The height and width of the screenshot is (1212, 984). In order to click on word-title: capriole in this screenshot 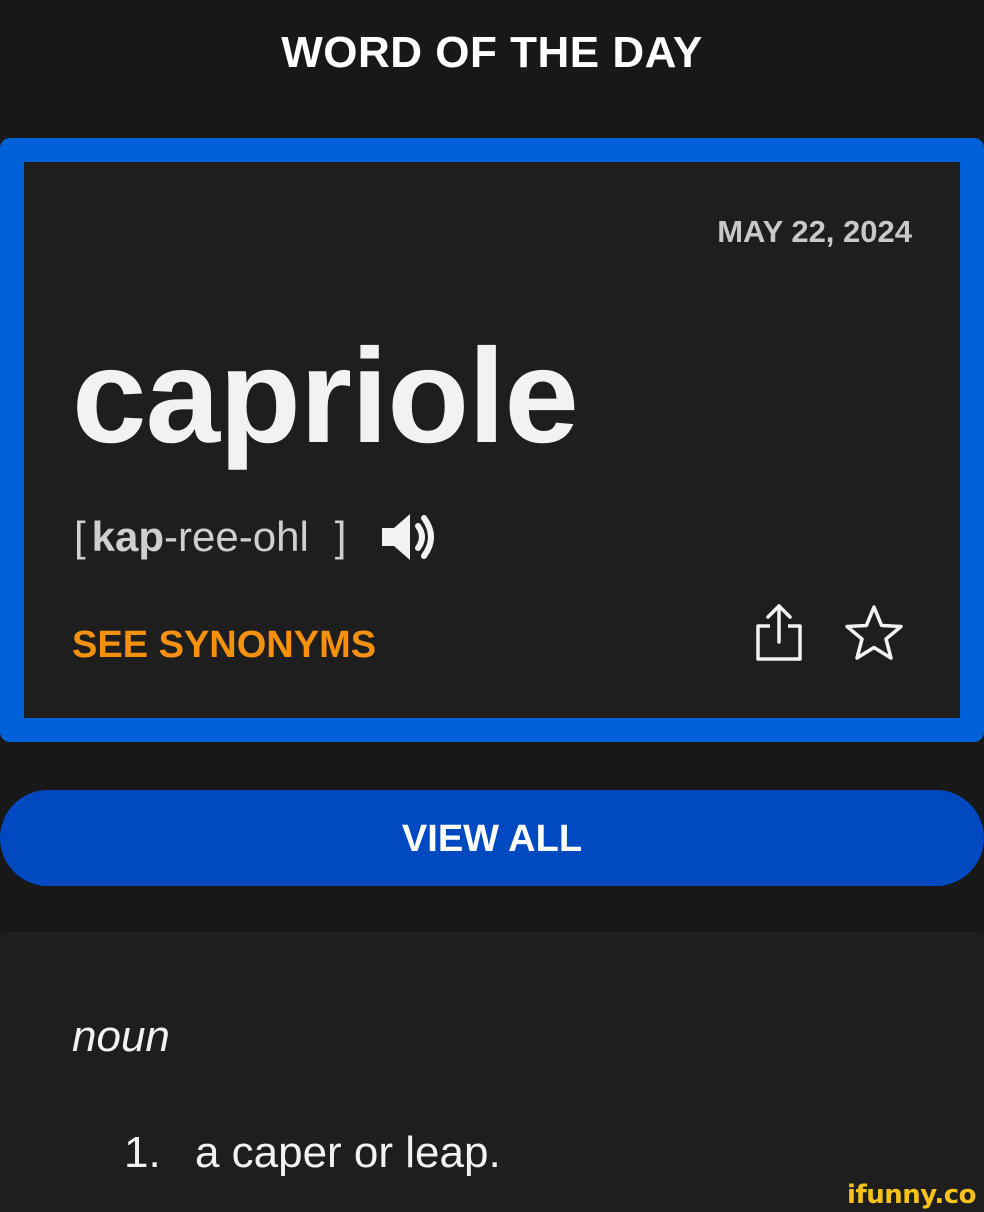, I will do `click(325, 396)`.